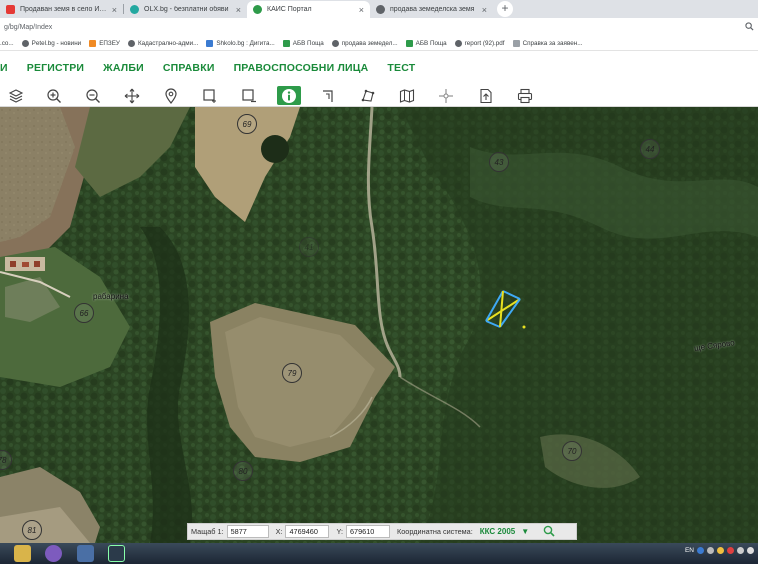 The image size is (758, 564). I want to click on bookmark-label: Petel.bg - новини, so click(56, 43).